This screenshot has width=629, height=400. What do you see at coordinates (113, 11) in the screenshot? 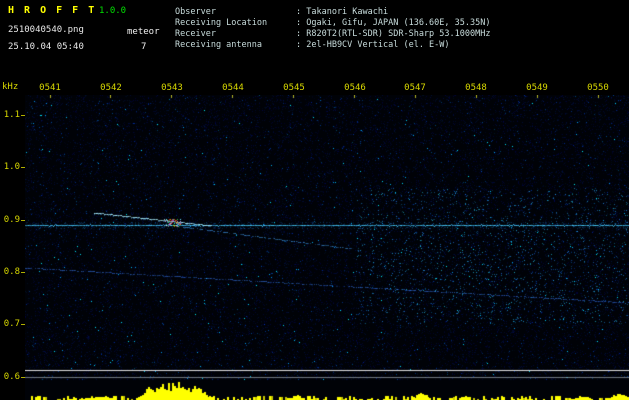
I see `app-version: 1.0.0` at bounding box center [113, 11].